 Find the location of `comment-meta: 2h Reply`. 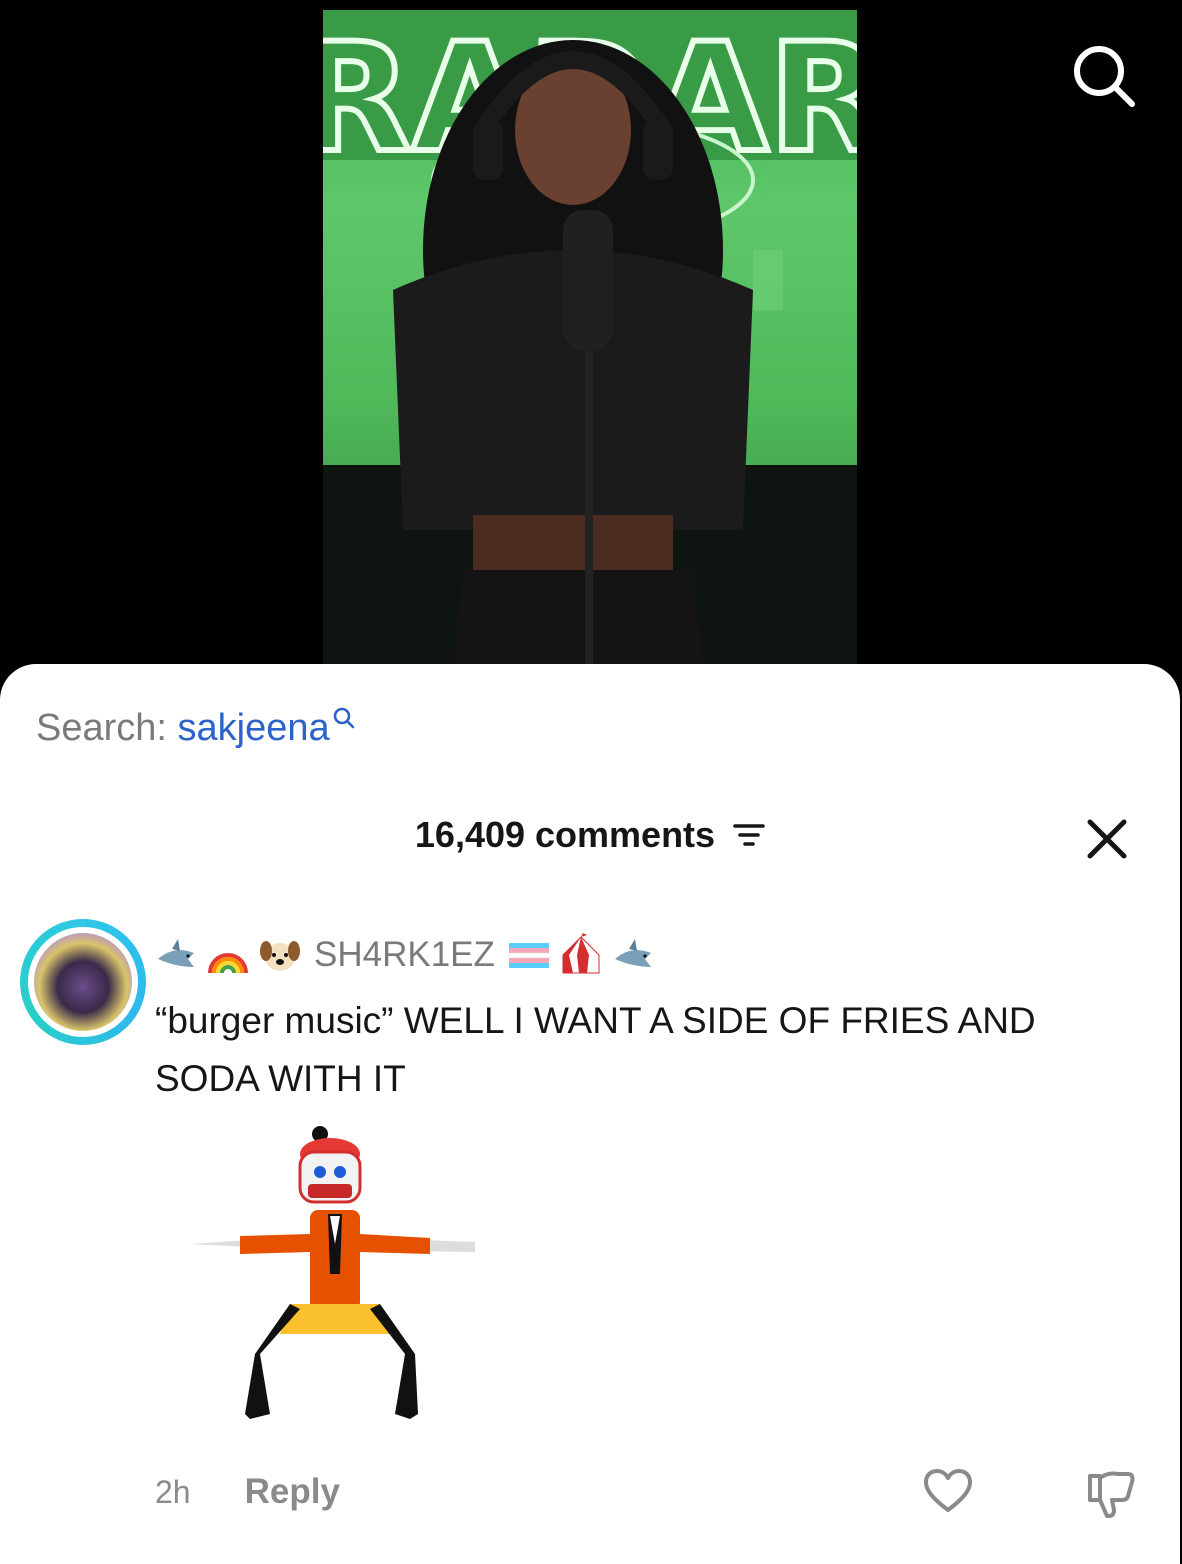

comment-meta: 2h Reply is located at coordinates (247, 1492).